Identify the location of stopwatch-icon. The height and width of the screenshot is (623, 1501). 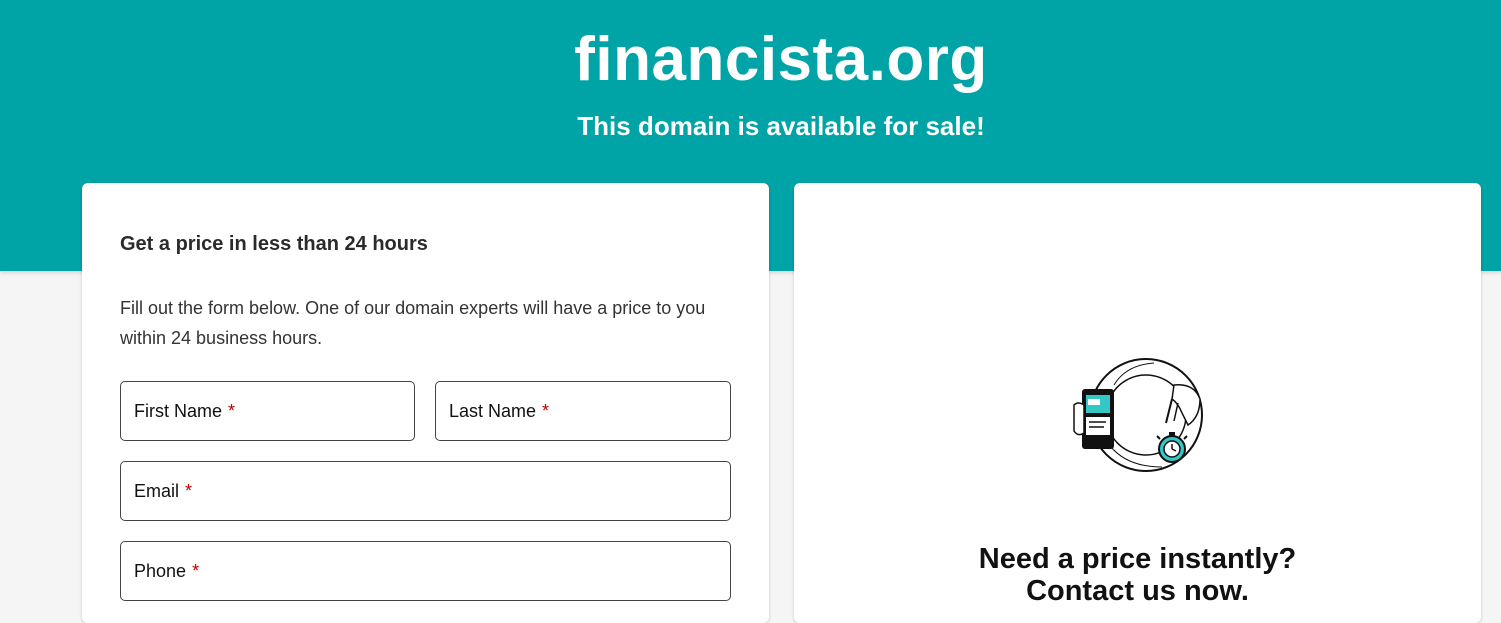
(1172, 447).